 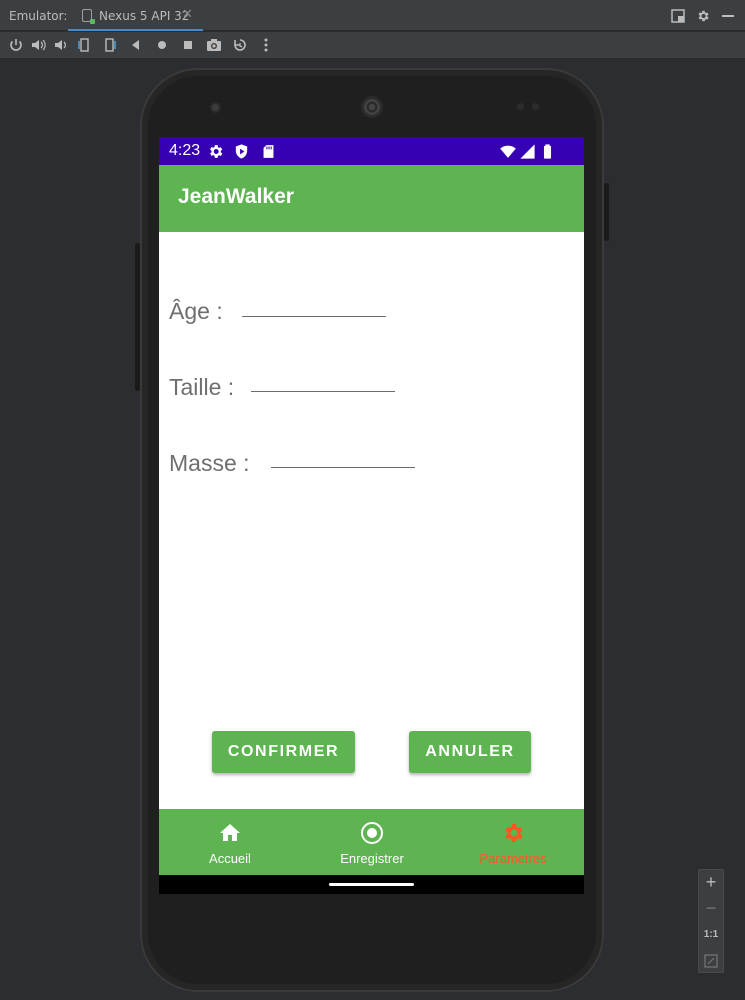 I want to click on tab-close-icon: ✕, so click(x=187, y=14).